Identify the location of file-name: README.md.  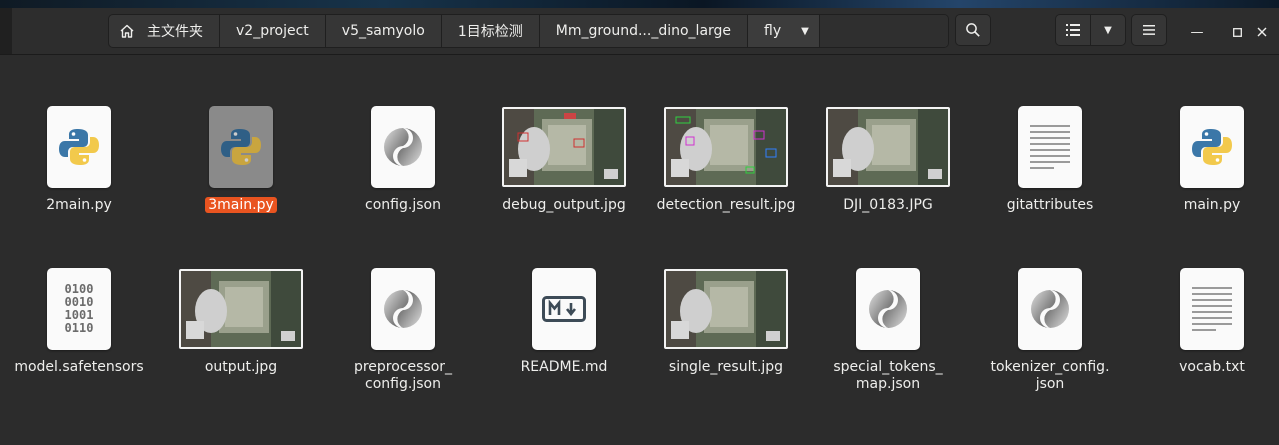
(564, 367).